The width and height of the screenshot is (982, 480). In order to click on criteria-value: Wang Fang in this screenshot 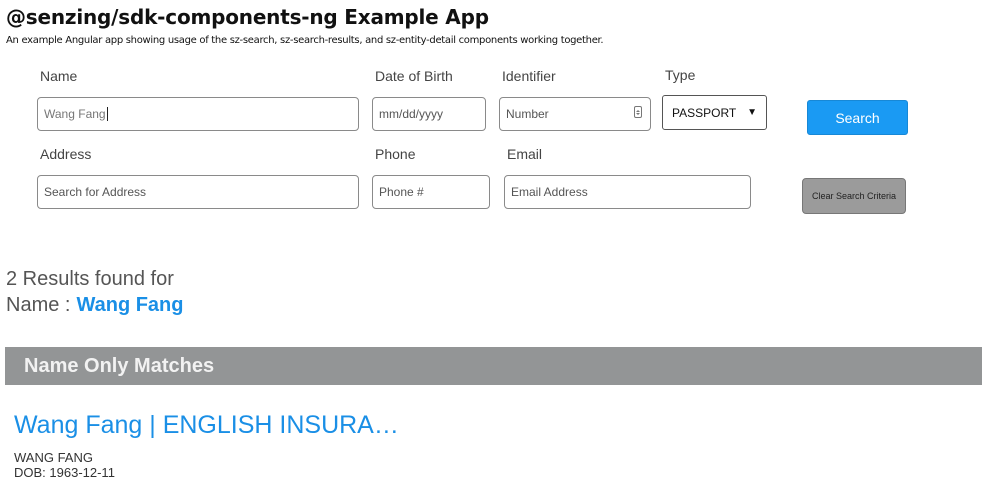, I will do `click(130, 305)`.